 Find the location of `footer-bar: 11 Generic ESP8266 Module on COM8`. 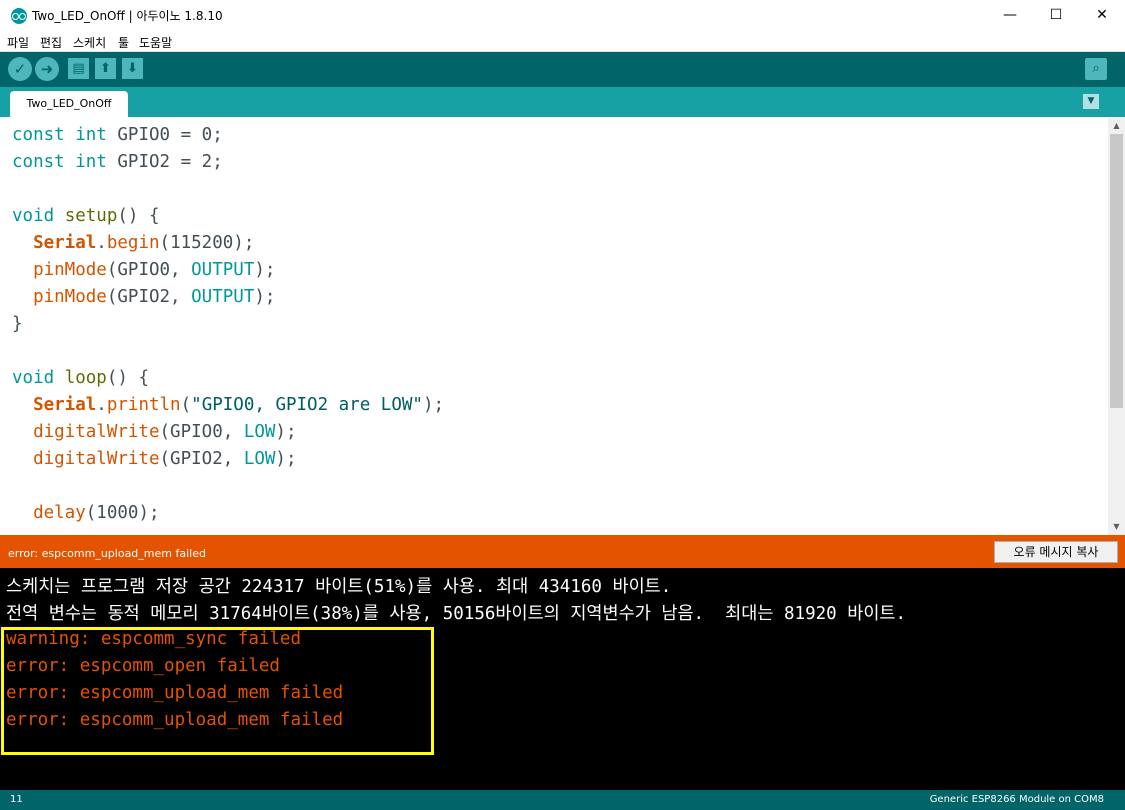

footer-bar: 11 Generic ESP8266 Module on COM8 is located at coordinates (562, 800).